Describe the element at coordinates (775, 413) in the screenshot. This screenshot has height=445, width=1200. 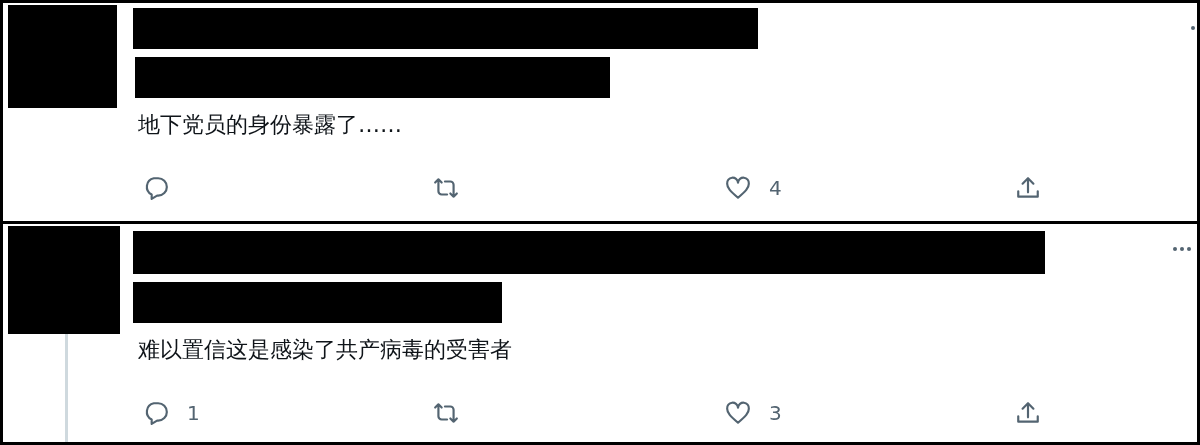
I see `count: 3` at that location.